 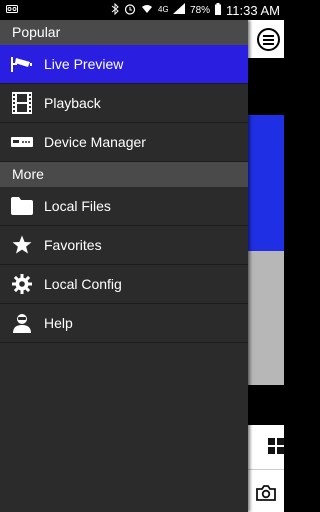 I want to click on battery-percent: 78%, so click(x=200, y=10).